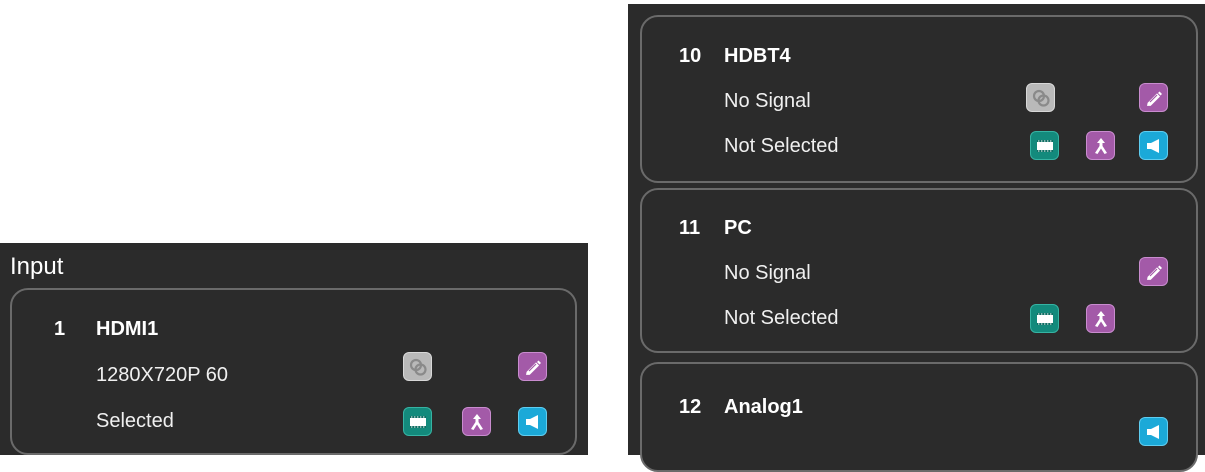 The height and width of the screenshot is (472, 1205). What do you see at coordinates (690, 228) in the screenshot?
I see `input-number: 11` at bounding box center [690, 228].